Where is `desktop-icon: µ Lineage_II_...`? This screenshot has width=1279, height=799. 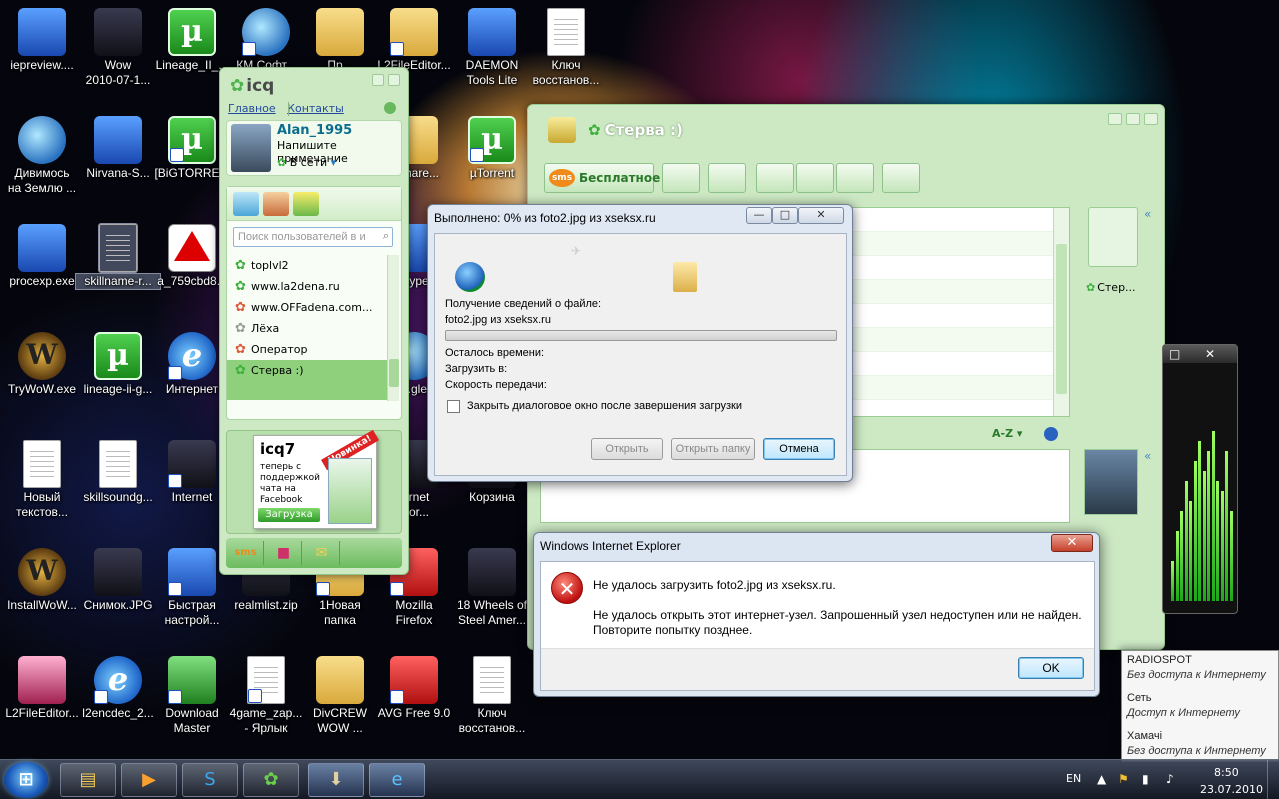
desktop-icon: µ Lineage_II_... is located at coordinates (192, 40).